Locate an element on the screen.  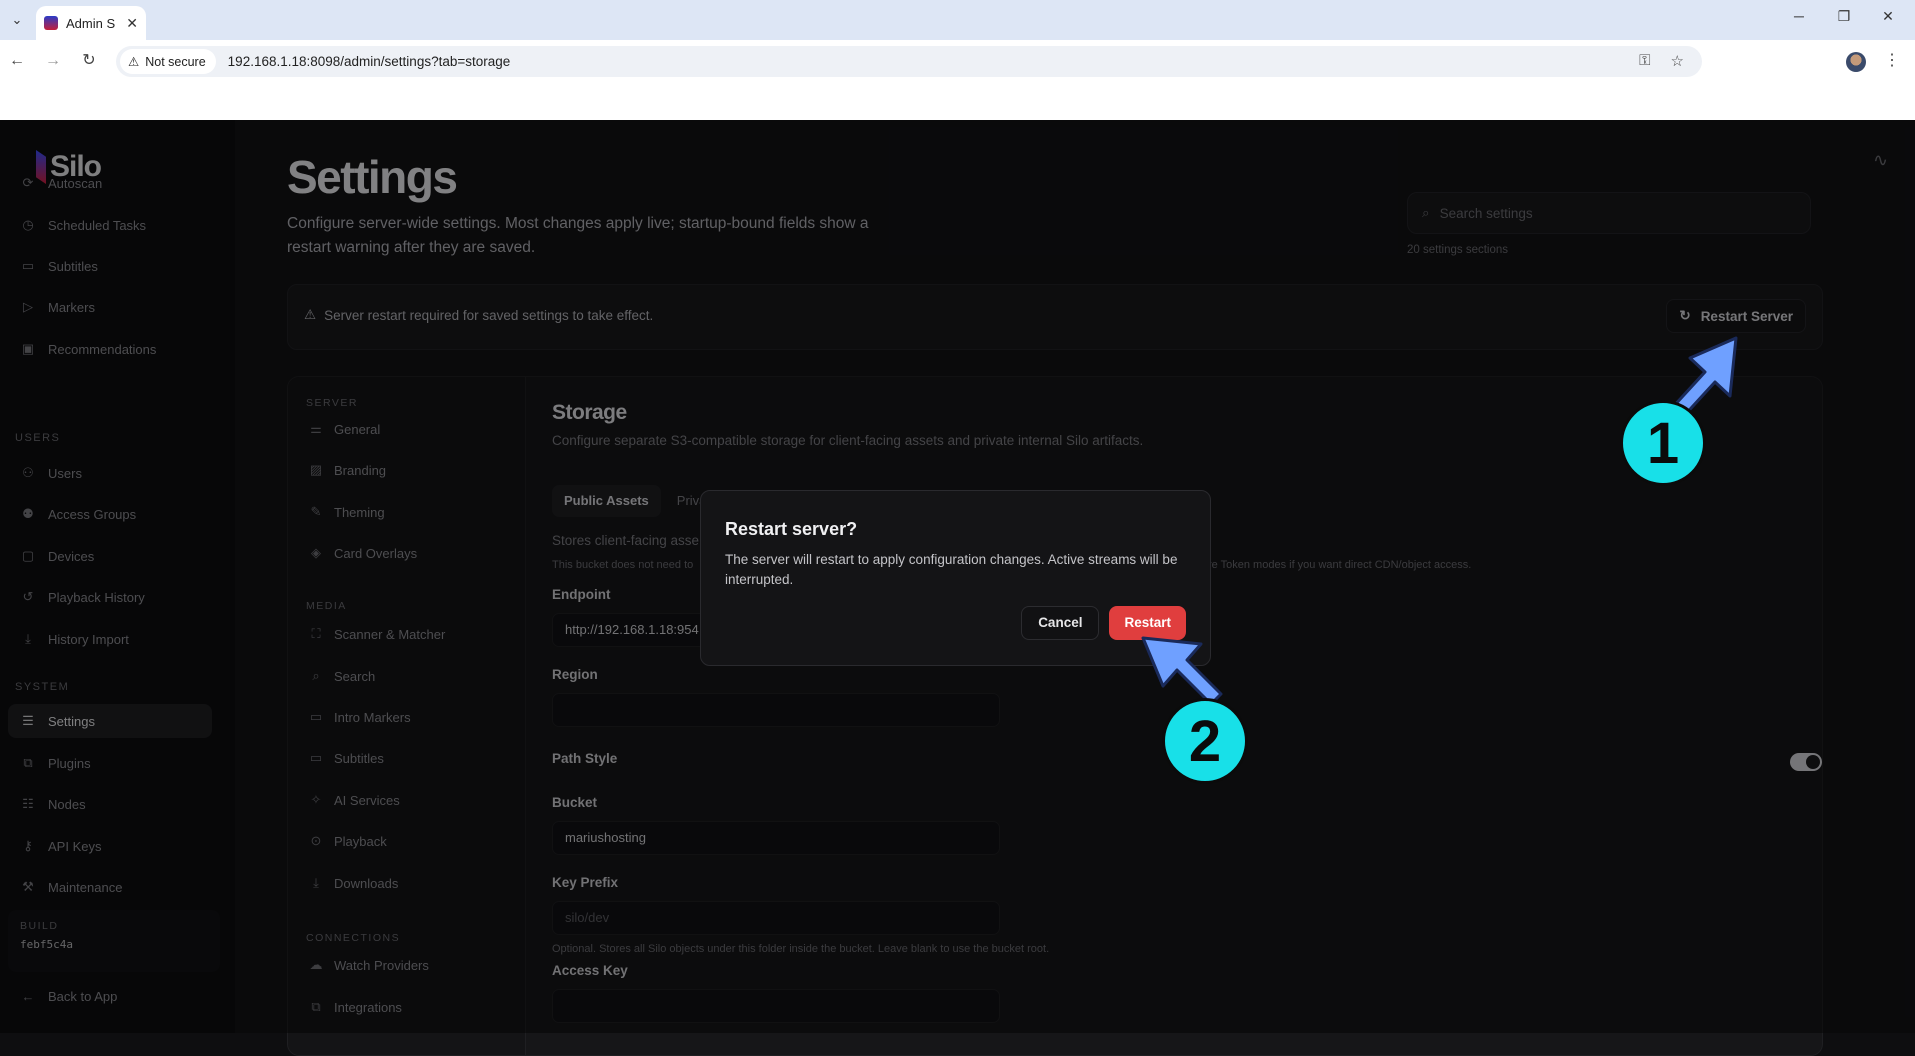
back-arrow-icon: ← is located at coordinates (17, 61).